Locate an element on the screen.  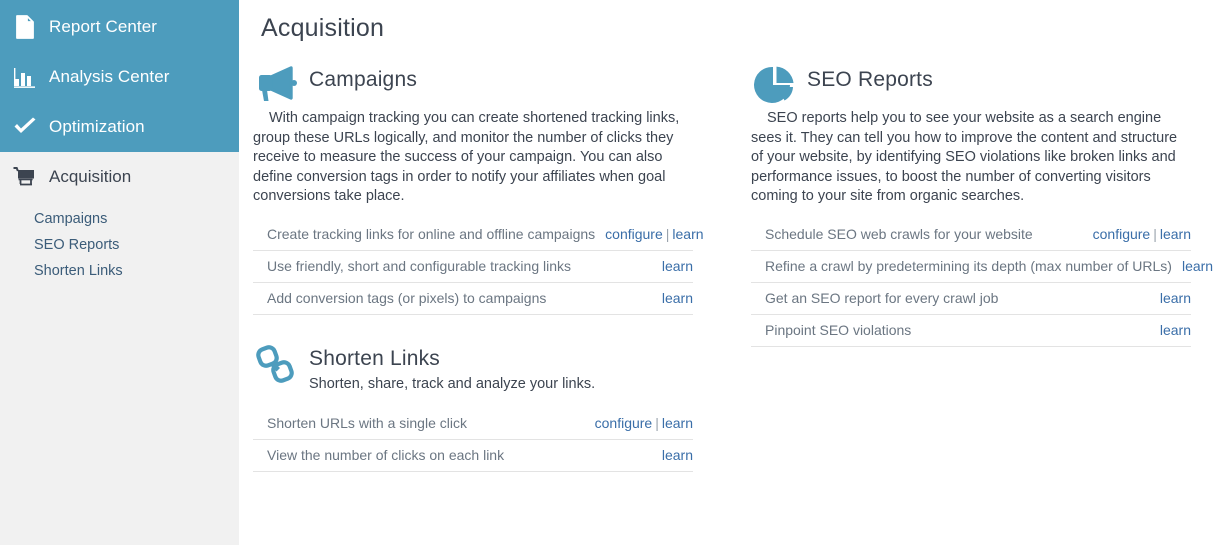
card-title: Shorten Links is located at coordinates (375, 358).